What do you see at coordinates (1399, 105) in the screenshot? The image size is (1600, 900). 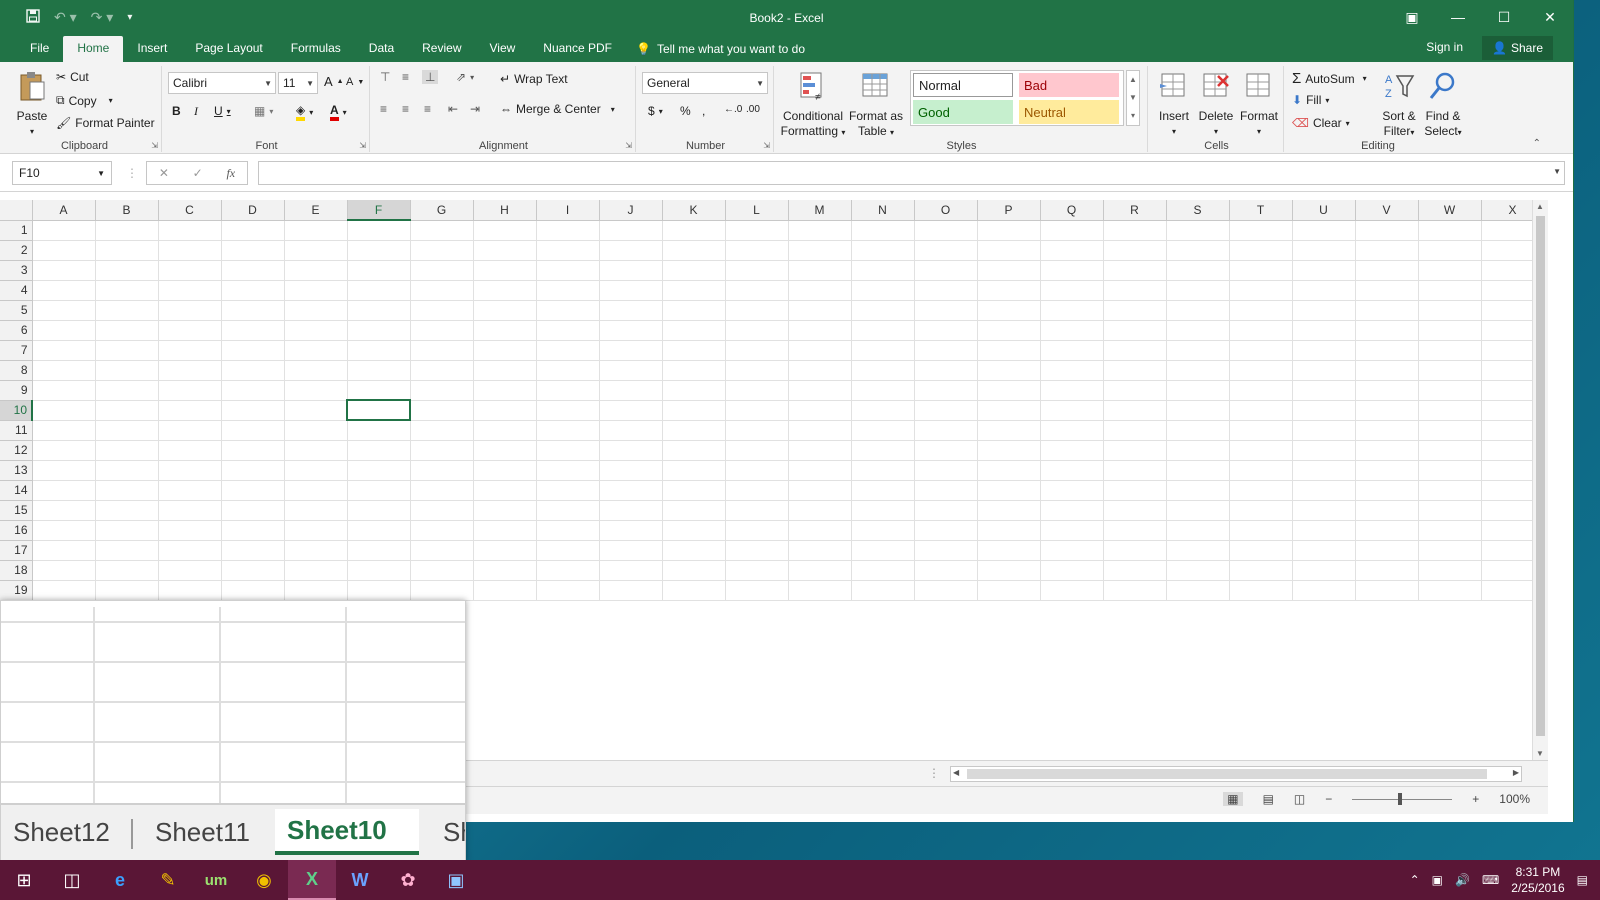 I see `sort-filter-button: AZ Sort & Filter▾` at bounding box center [1399, 105].